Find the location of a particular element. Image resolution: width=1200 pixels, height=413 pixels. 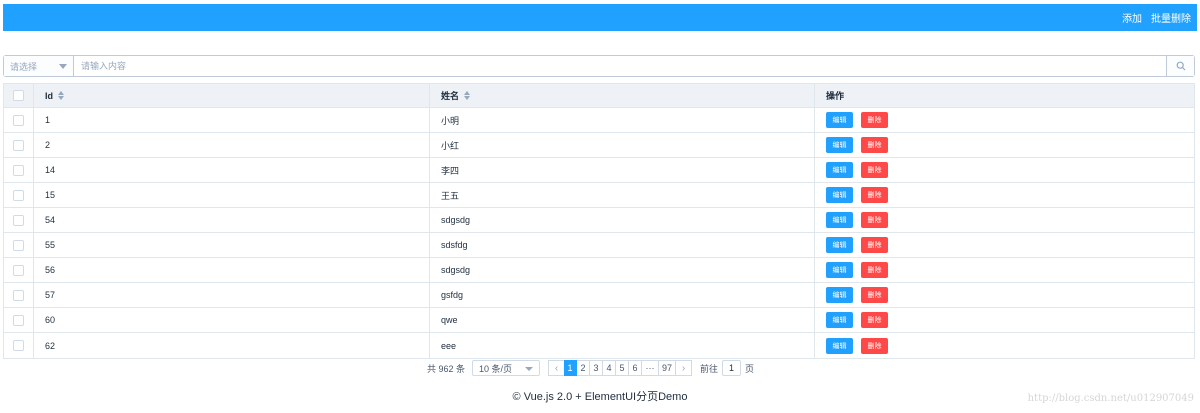

header-name: 姓名 is located at coordinates (622, 95).